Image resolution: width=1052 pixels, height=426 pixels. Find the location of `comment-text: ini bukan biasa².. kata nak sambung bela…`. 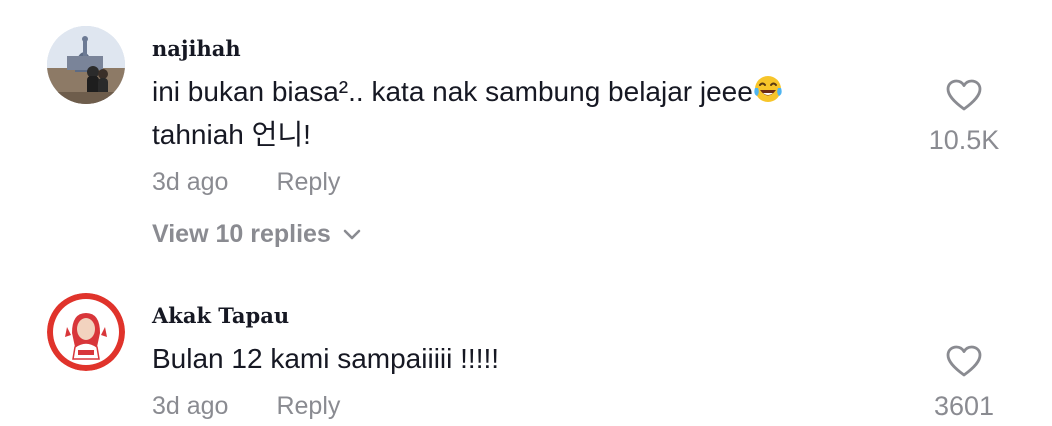

comment-text: ini bukan biasa².. kata nak sambung bela… is located at coordinates (517, 113).